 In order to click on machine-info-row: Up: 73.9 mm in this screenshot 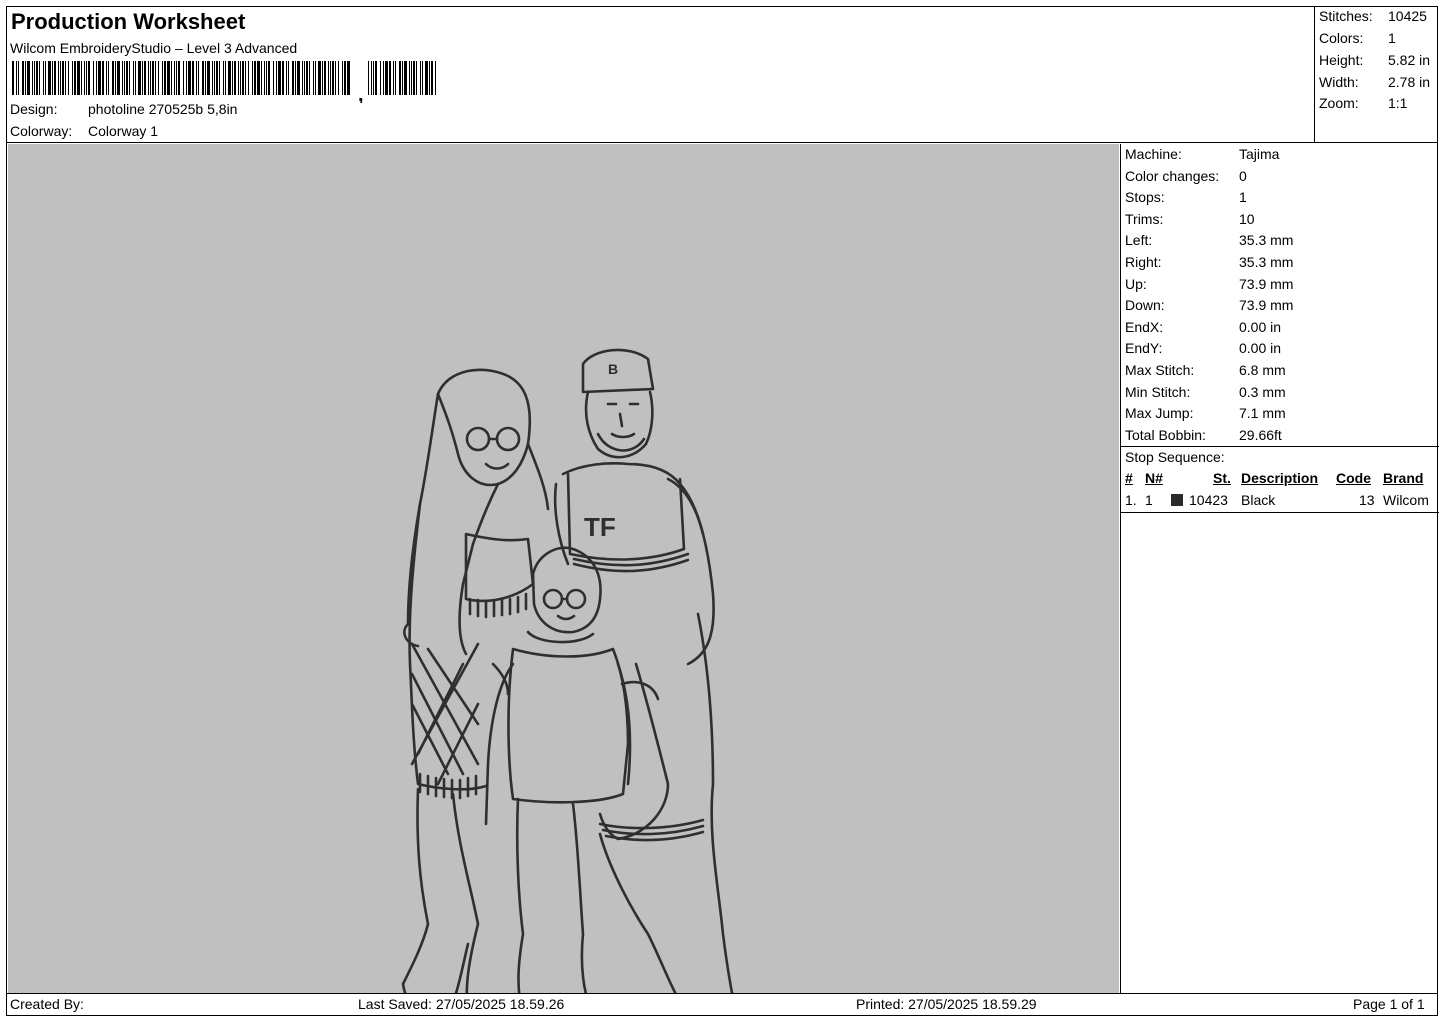, I will do `click(1209, 284)`.